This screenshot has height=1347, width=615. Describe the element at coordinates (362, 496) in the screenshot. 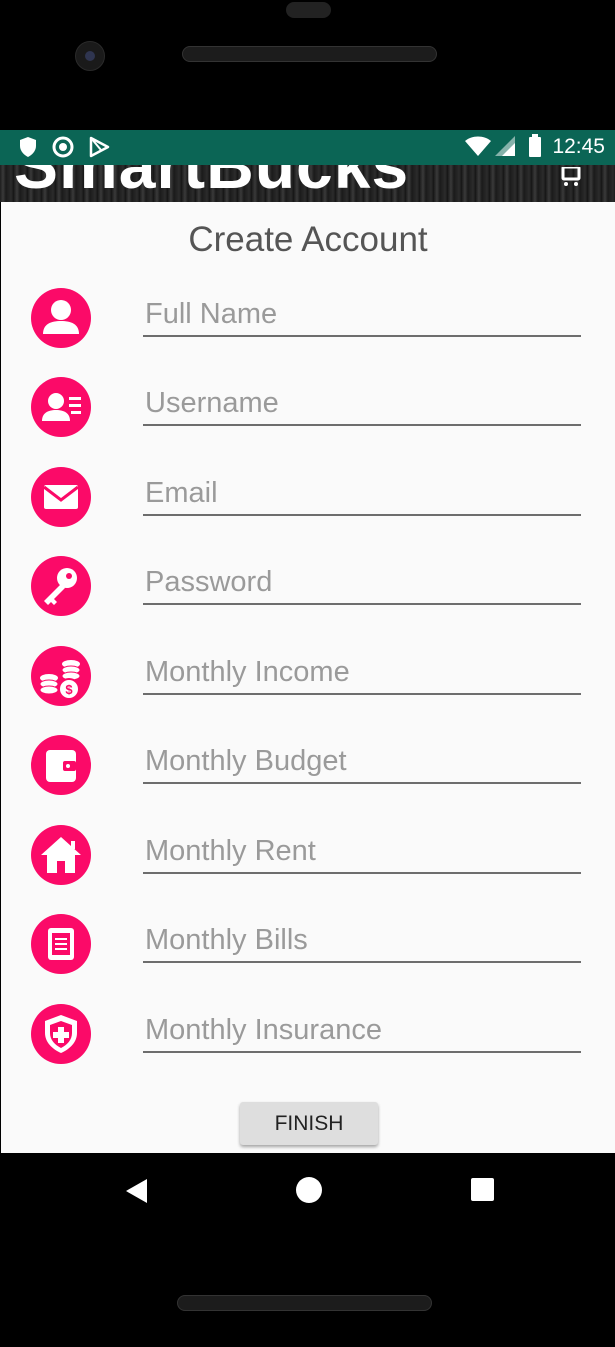

I see `email-input` at that location.